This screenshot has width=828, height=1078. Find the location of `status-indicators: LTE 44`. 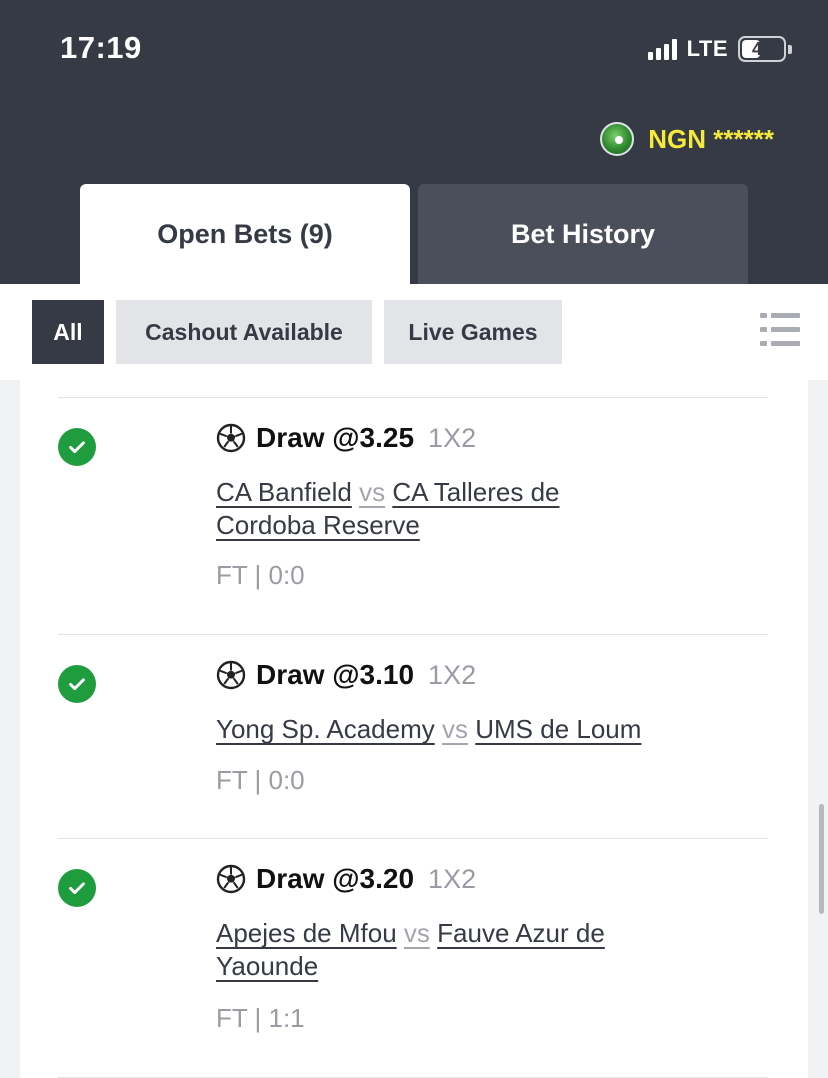

status-indicators: LTE 44 is located at coordinates (719, 49).